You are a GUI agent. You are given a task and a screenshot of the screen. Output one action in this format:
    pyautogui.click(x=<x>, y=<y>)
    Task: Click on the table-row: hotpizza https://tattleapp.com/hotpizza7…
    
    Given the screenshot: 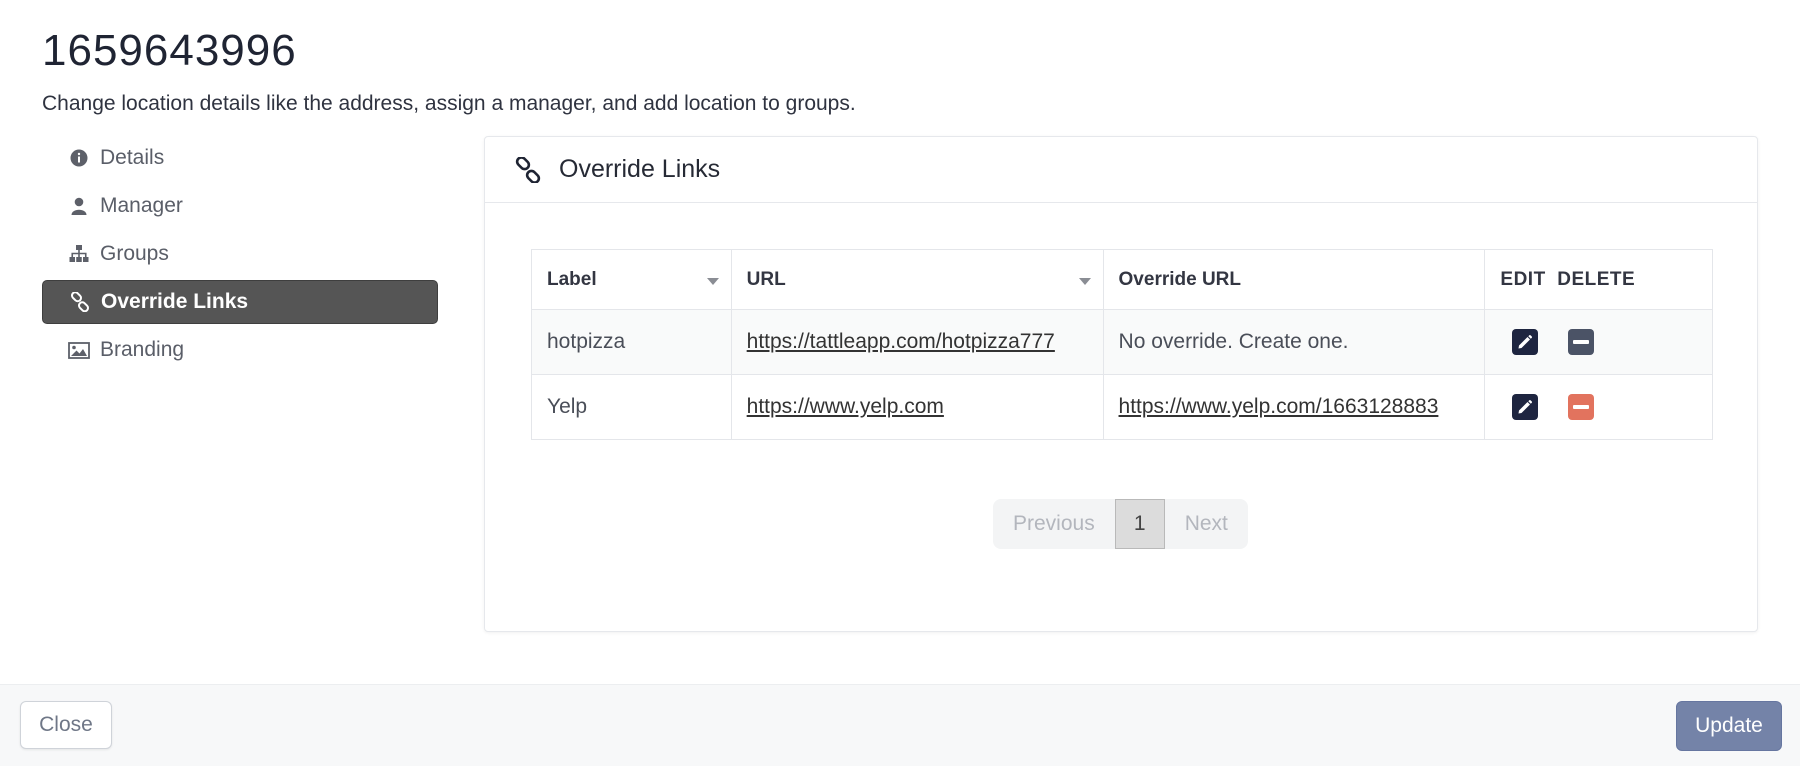 What is the action you would take?
    pyautogui.click(x=1122, y=342)
    